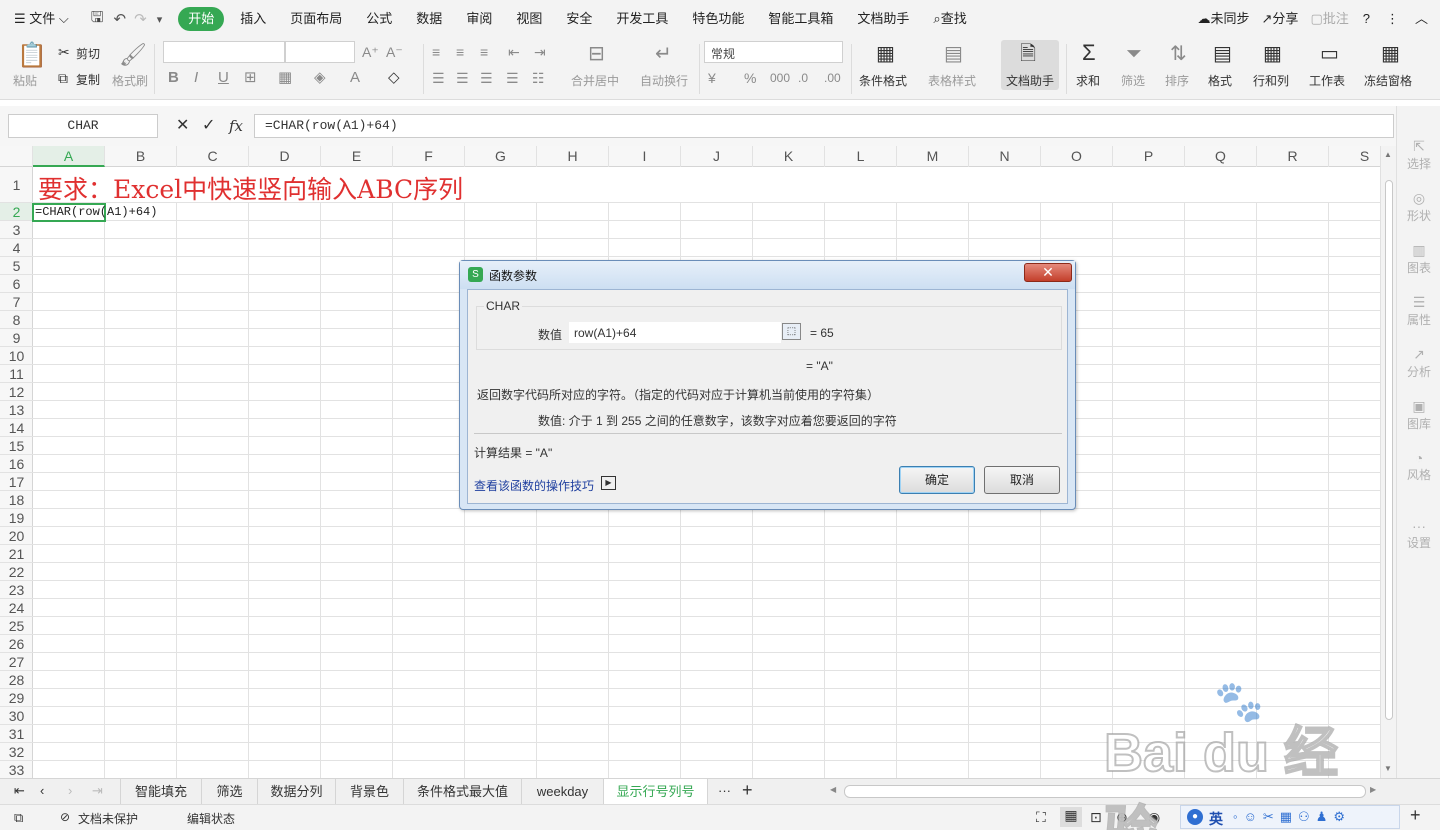 This screenshot has height=830, width=1440. Describe the element at coordinates (563, 791) in the screenshot. I see `sheet-tab: weekday` at that location.